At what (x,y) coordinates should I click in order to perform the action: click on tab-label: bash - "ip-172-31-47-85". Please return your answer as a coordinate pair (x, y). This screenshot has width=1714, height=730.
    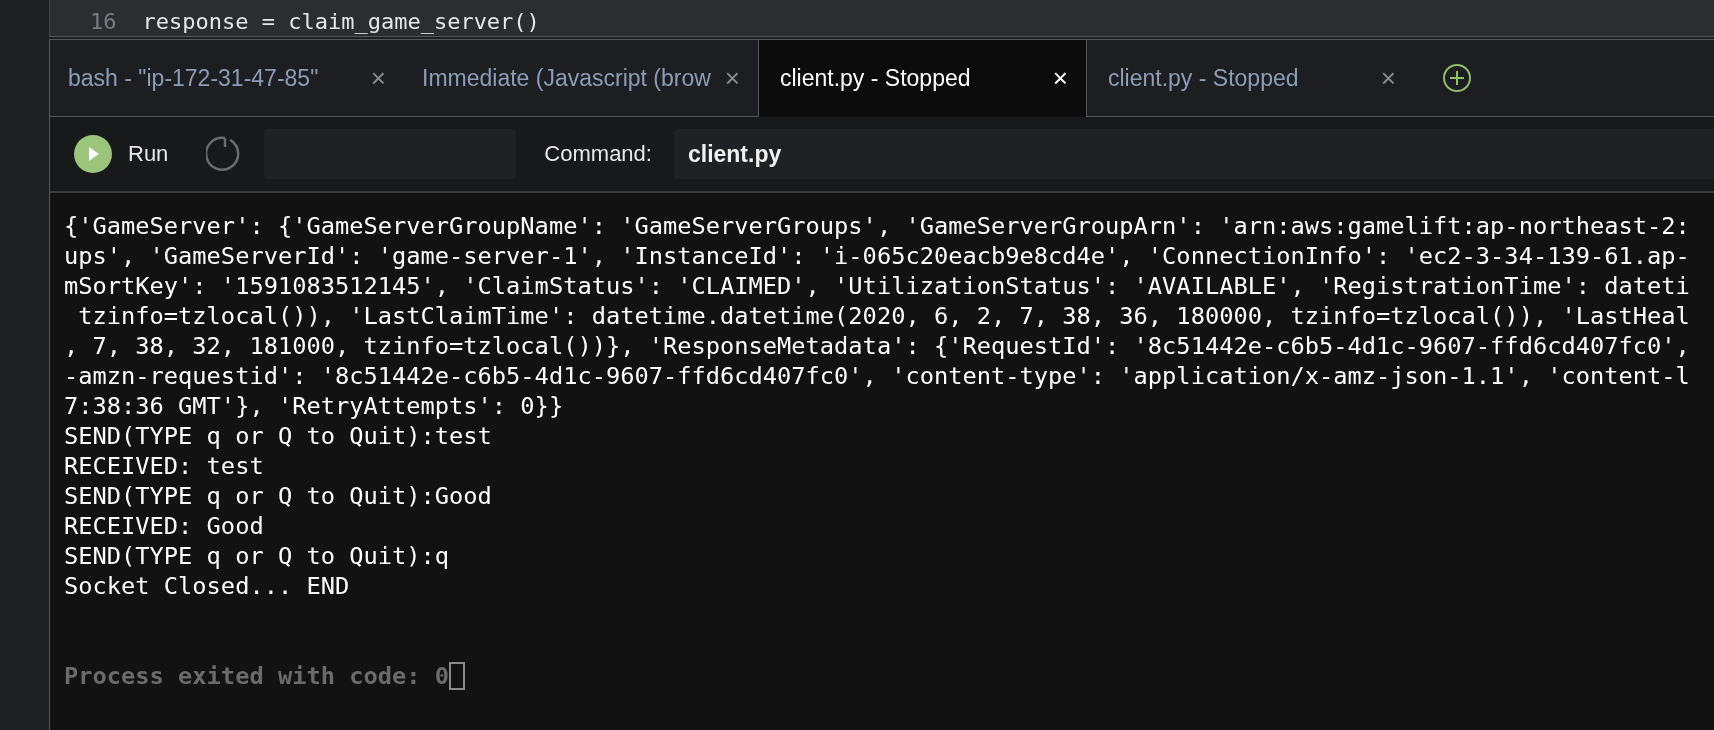
    Looking at the image, I should click on (193, 78).